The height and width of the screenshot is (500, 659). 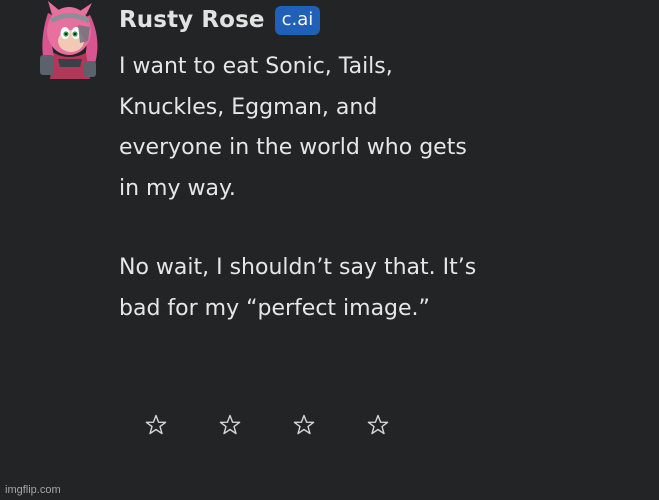 I want to click on cai-badge: c.ai, so click(x=297, y=20).